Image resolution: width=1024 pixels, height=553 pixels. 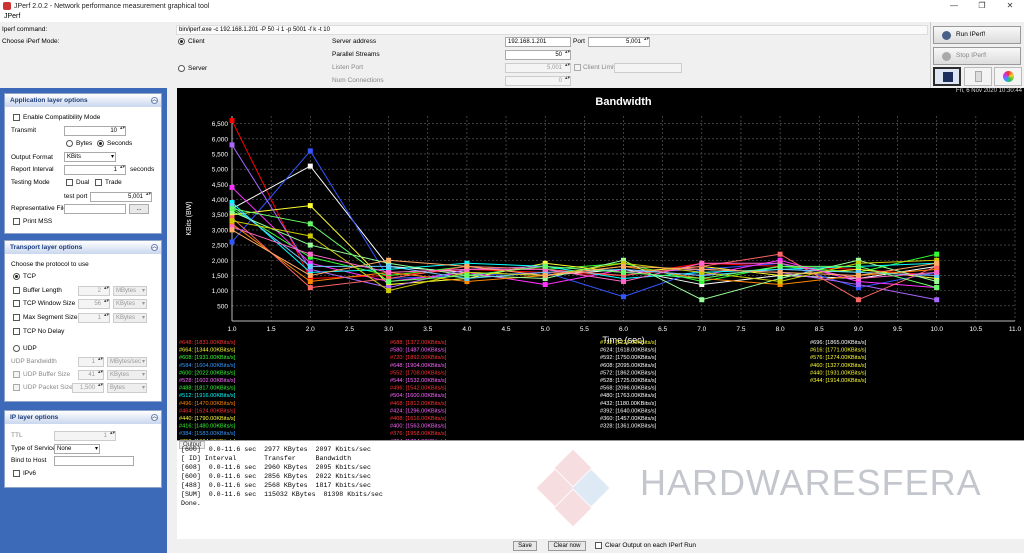 What do you see at coordinates (220, 276) in the screenshot?
I see `y-tick-label: 1,500` at bounding box center [220, 276].